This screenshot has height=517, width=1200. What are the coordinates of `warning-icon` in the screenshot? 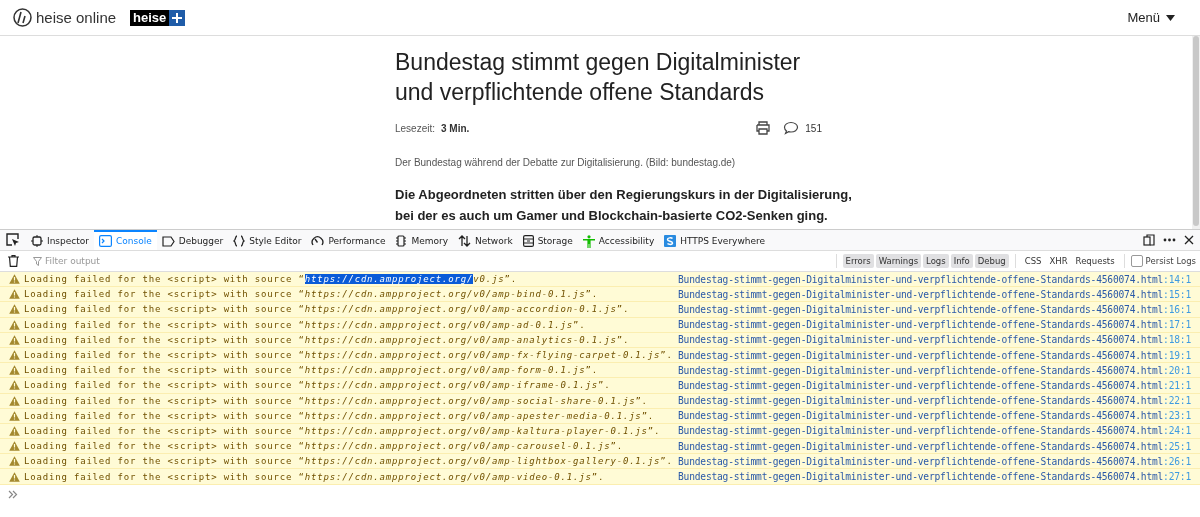 It's located at (14, 355).